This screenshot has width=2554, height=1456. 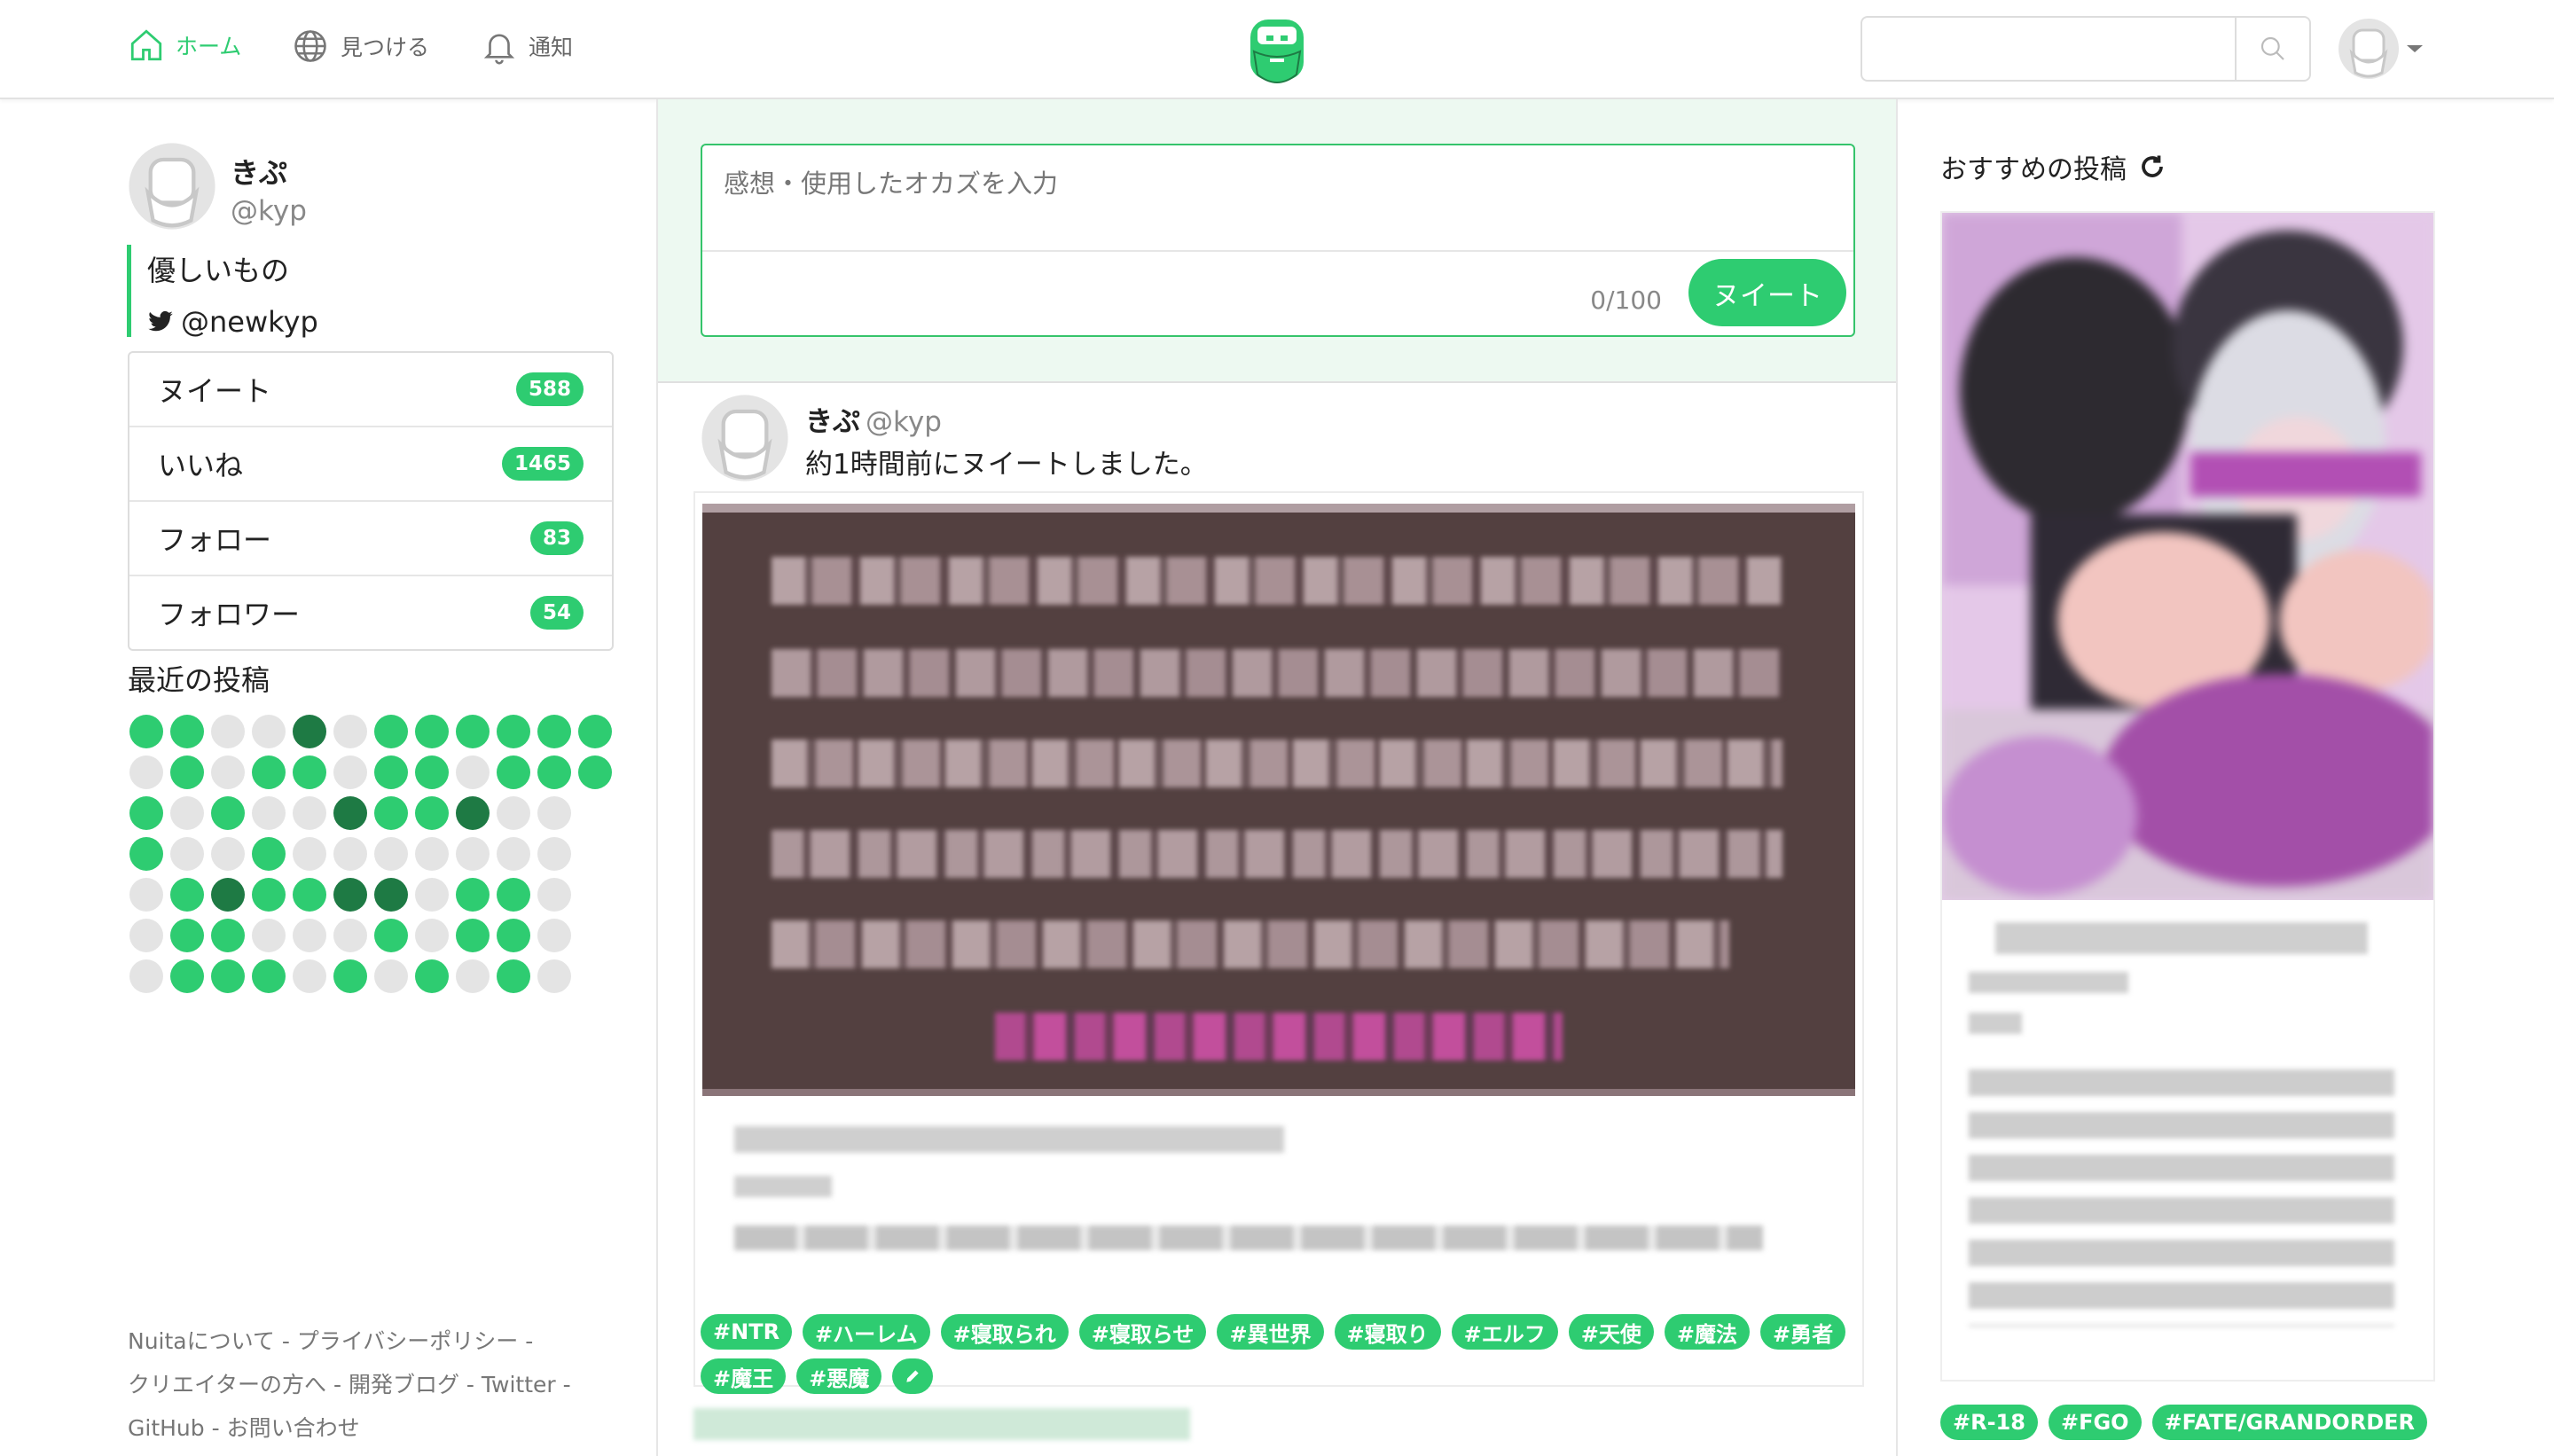 I want to click on user-menu, so click(x=2381, y=49).